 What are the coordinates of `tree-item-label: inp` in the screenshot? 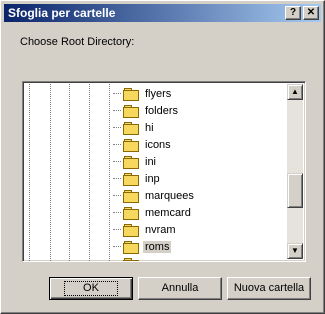 It's located at (152, 178).